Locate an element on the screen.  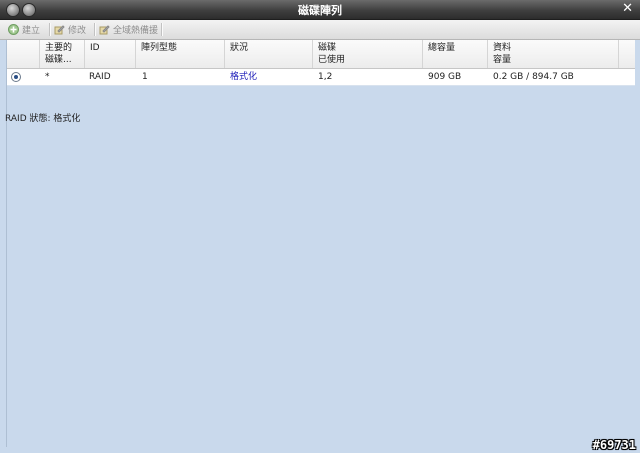
create-button: 建立 is located at coordinates (24, 29).